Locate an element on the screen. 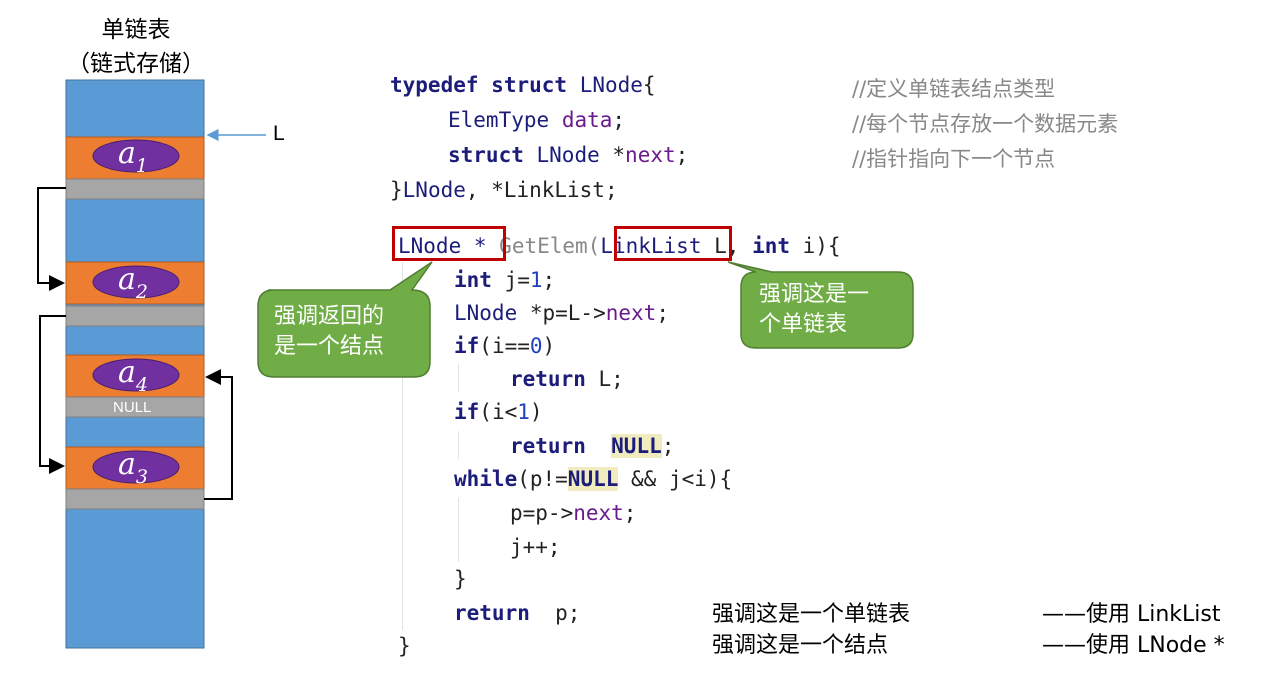  callout-left-text: 强调返回的 是一个结点 is located at coordinates (329, 331).